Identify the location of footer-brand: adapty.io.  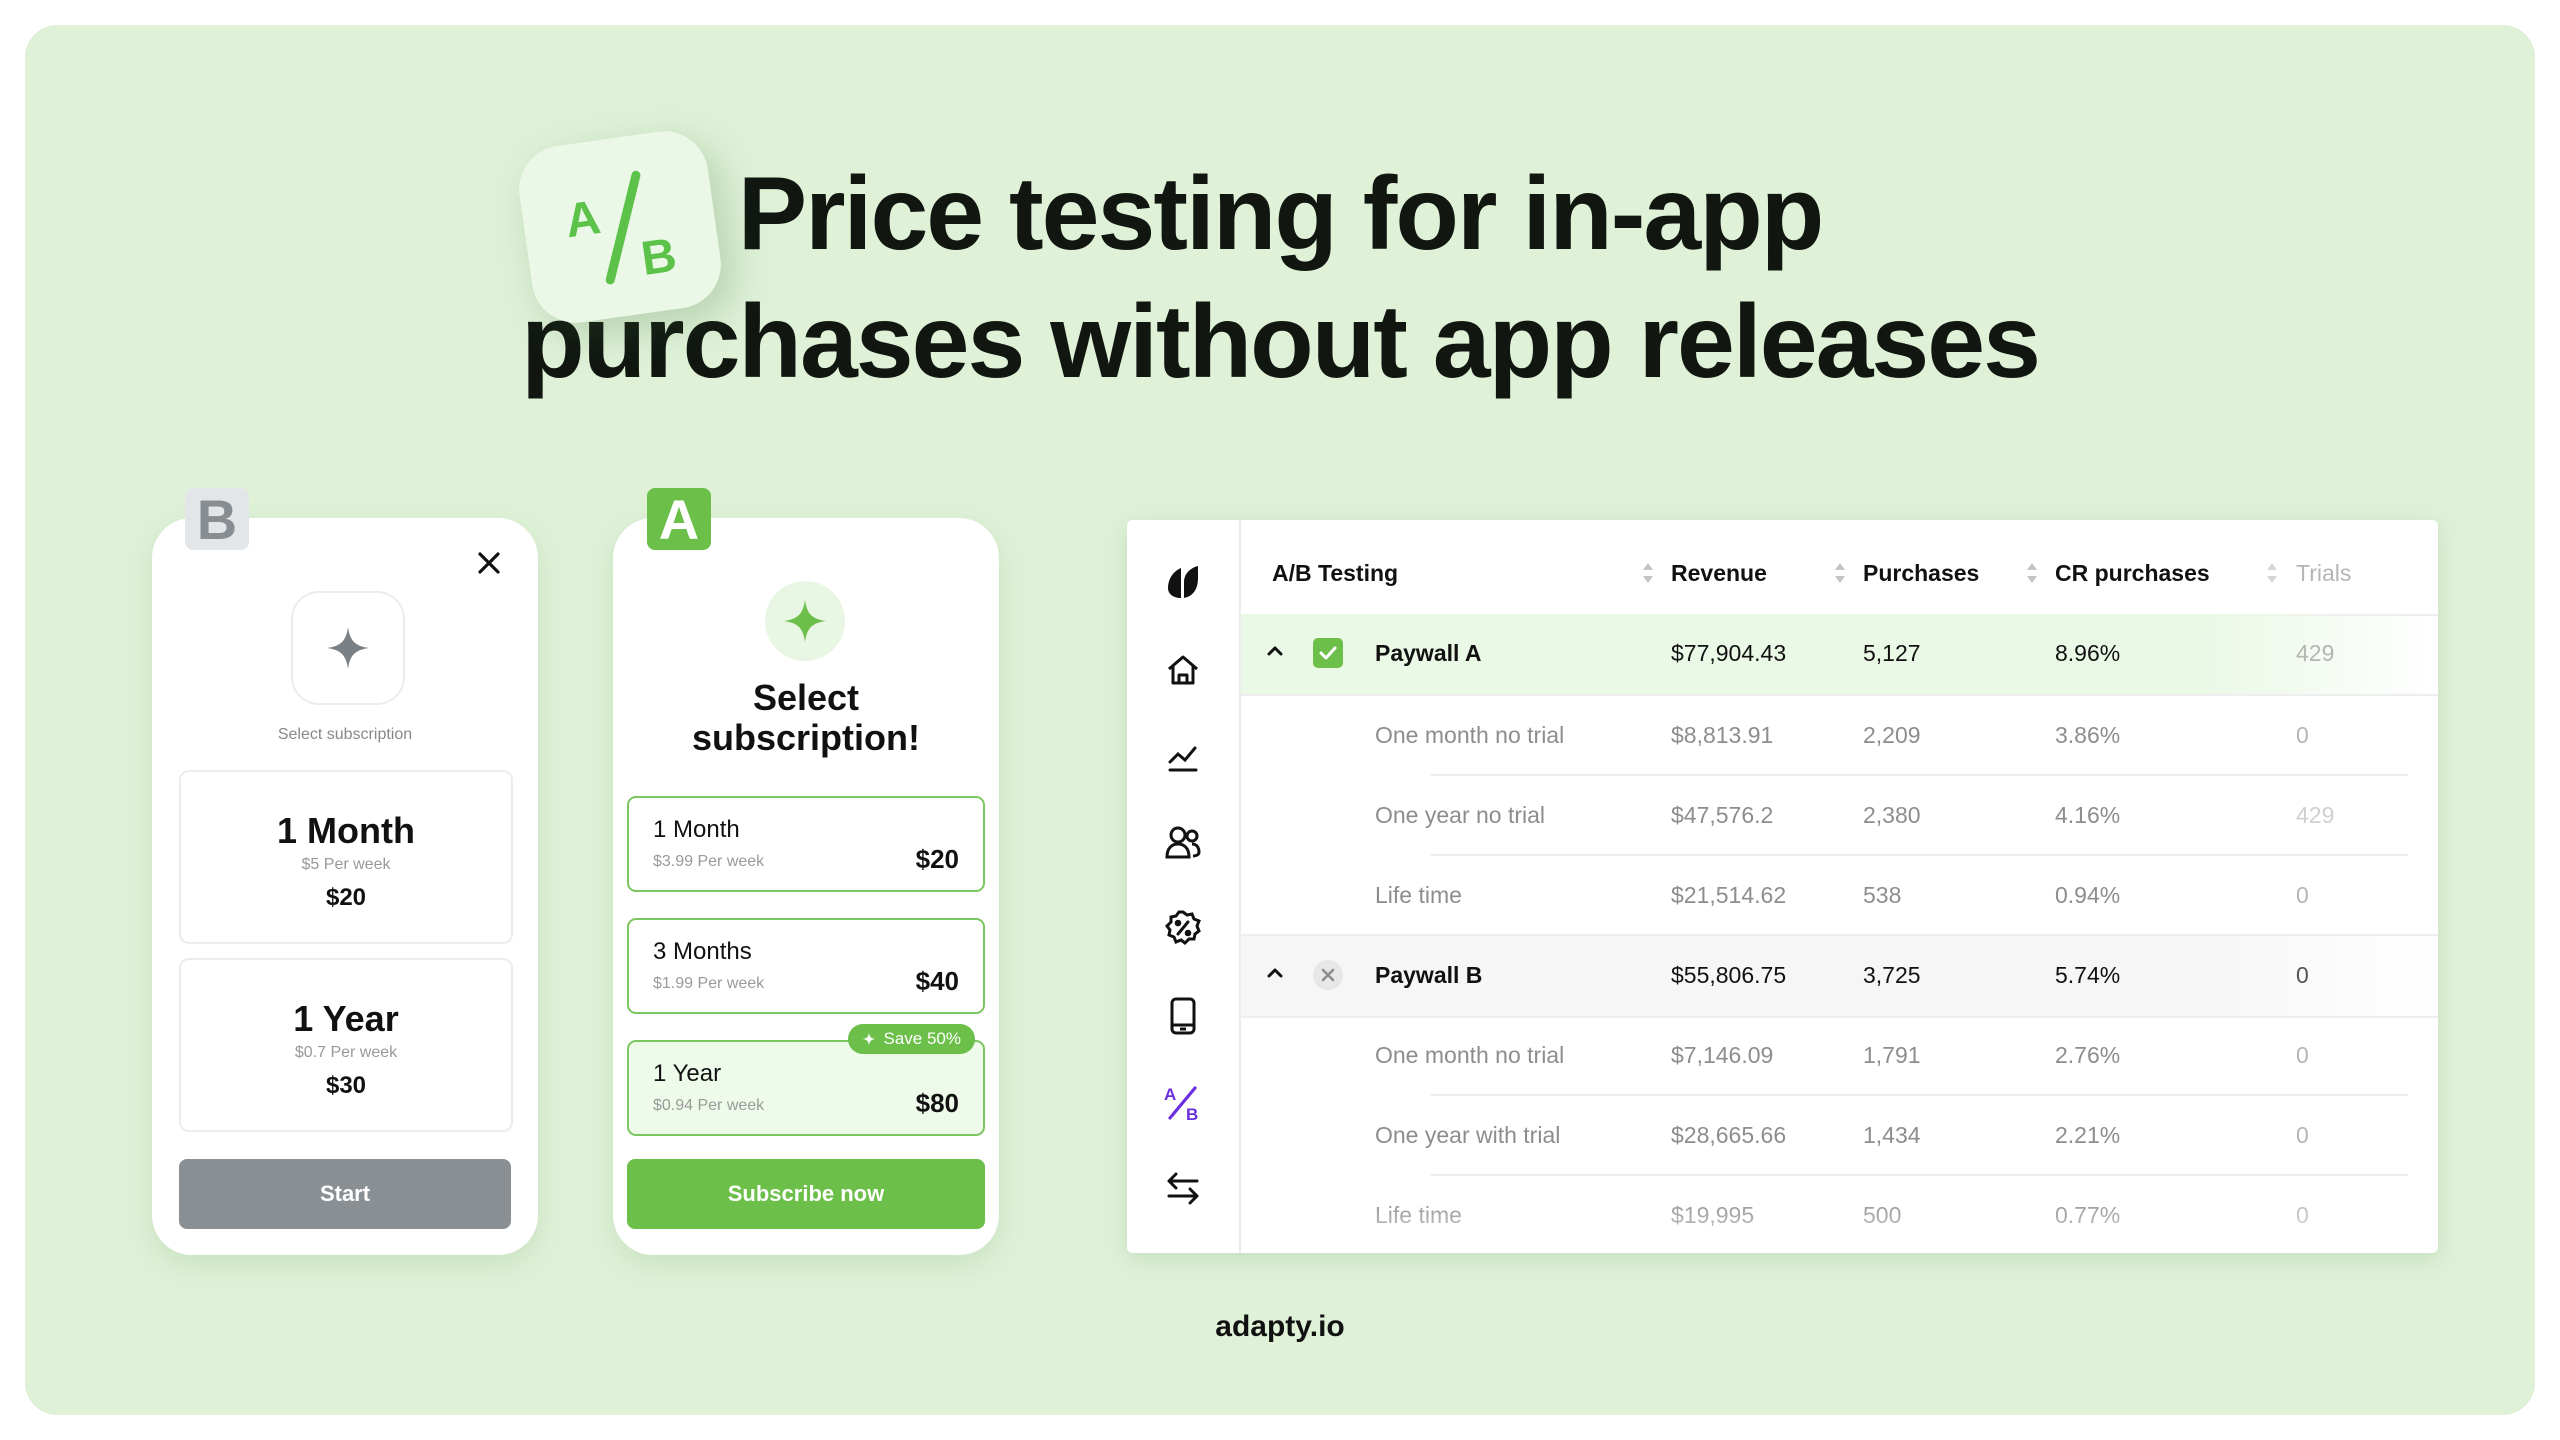
(1280, 1327).